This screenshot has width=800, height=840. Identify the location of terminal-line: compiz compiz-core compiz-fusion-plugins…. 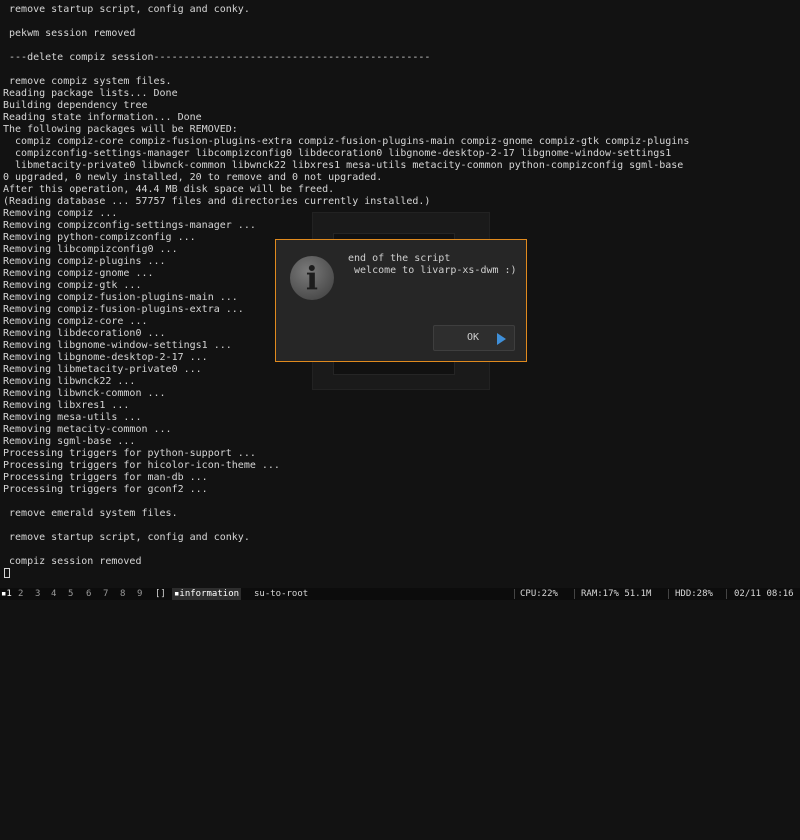
(346, 141).